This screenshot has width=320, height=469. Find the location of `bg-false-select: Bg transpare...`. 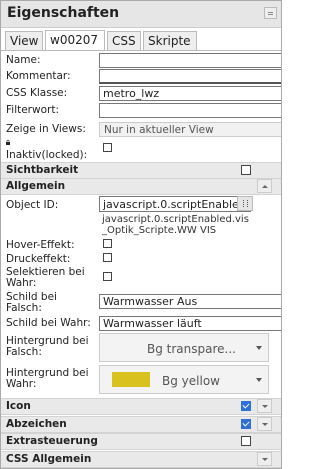

bg-false-select: Bg transpare... is located at coordinates (184, 347).